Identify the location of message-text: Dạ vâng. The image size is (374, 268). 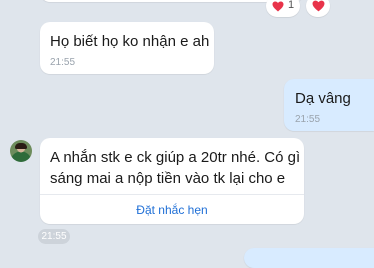
(323, 98).